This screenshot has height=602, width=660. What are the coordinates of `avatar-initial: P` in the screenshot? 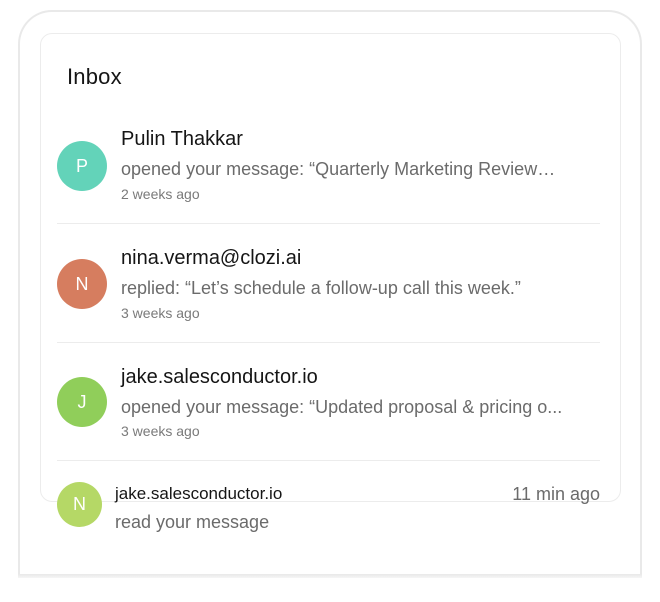 It's located at (81, 165).